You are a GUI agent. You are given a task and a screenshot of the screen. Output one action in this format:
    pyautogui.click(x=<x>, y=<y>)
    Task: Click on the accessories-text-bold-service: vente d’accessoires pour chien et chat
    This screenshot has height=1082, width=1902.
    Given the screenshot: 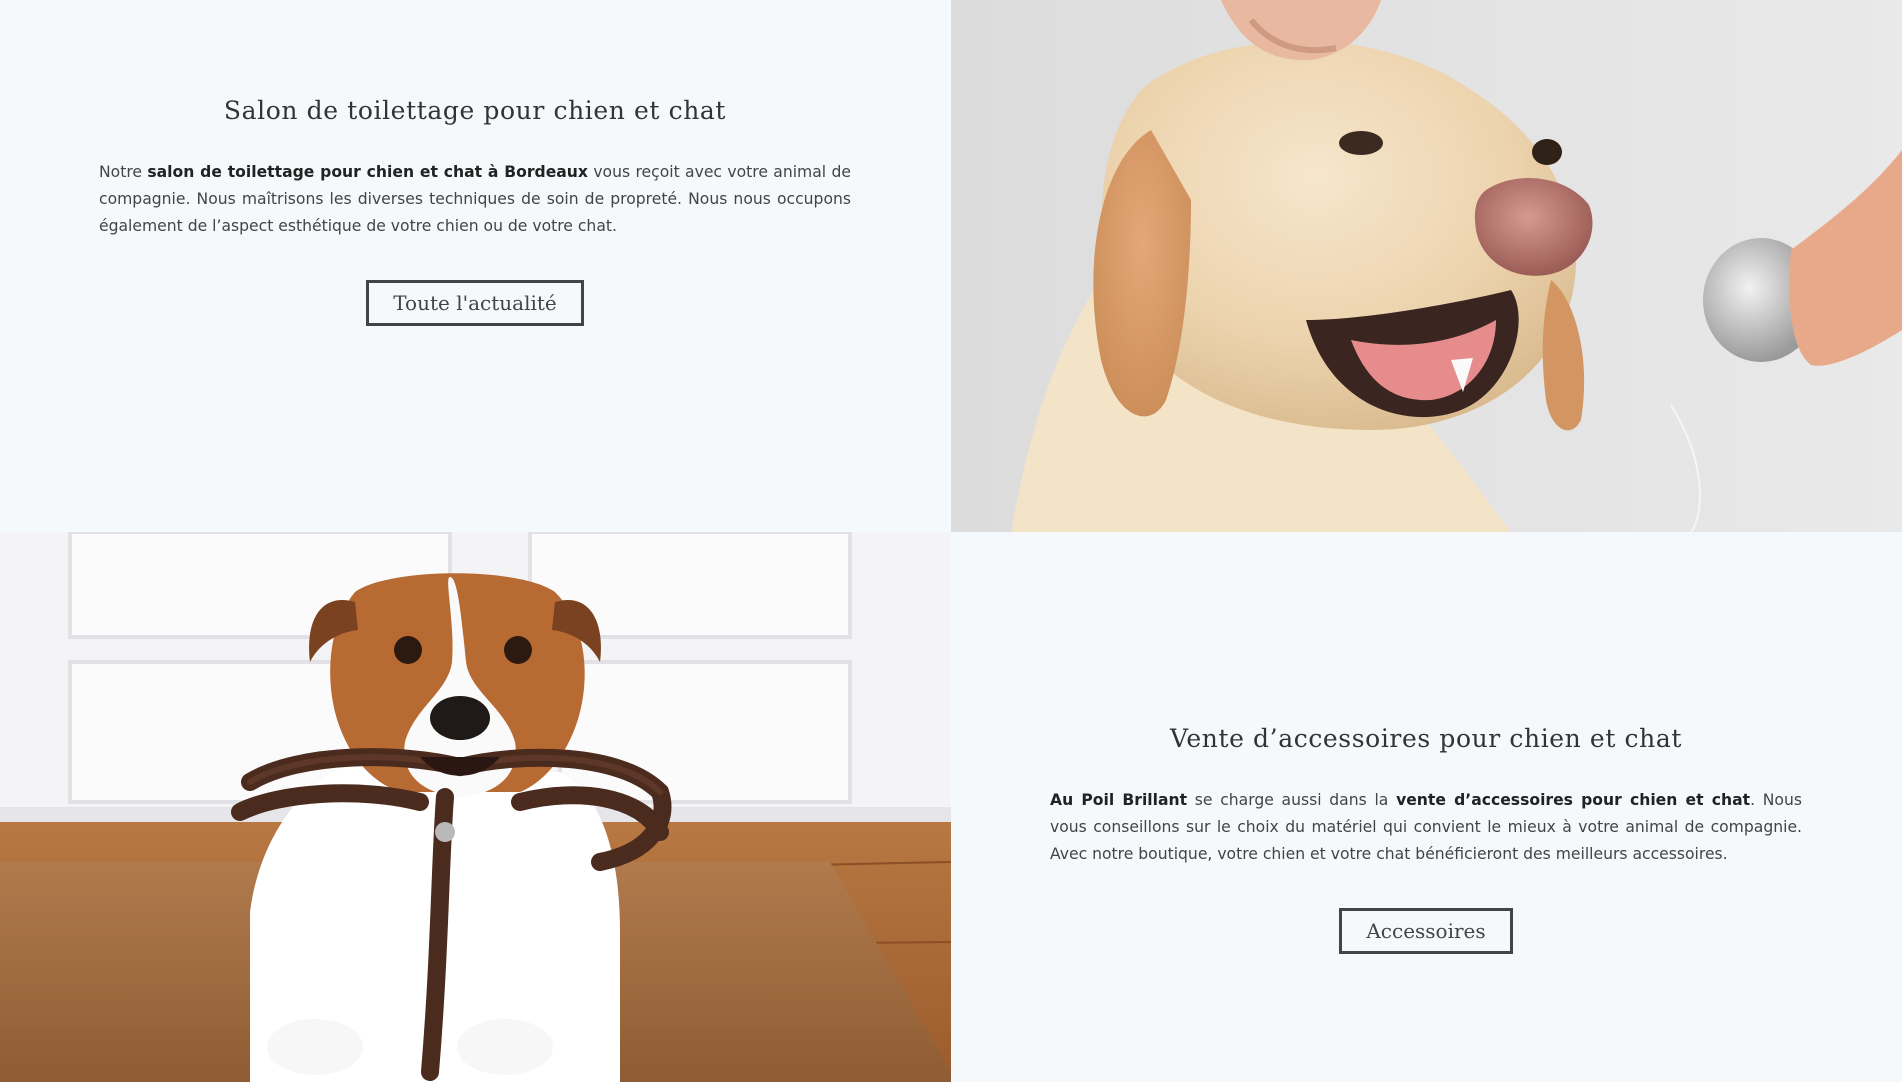 What is the action you would take?
    pyautogui.click(x=1573, y=800)
    